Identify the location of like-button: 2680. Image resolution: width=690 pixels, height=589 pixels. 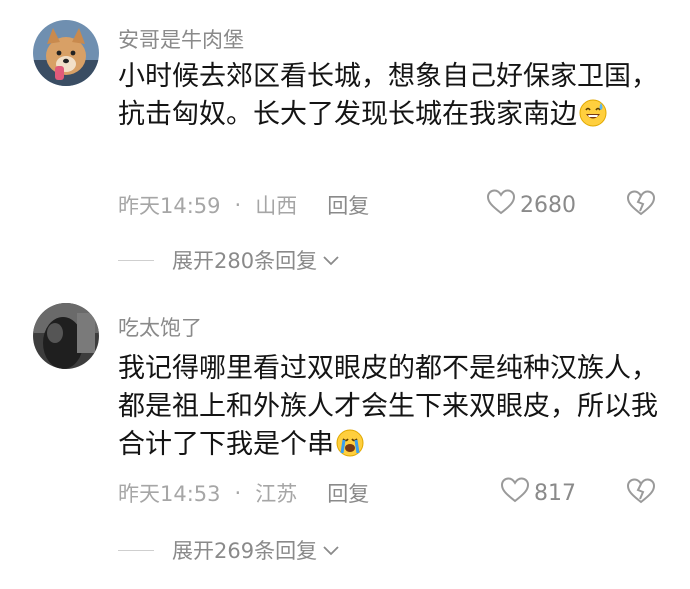
(531, 205).